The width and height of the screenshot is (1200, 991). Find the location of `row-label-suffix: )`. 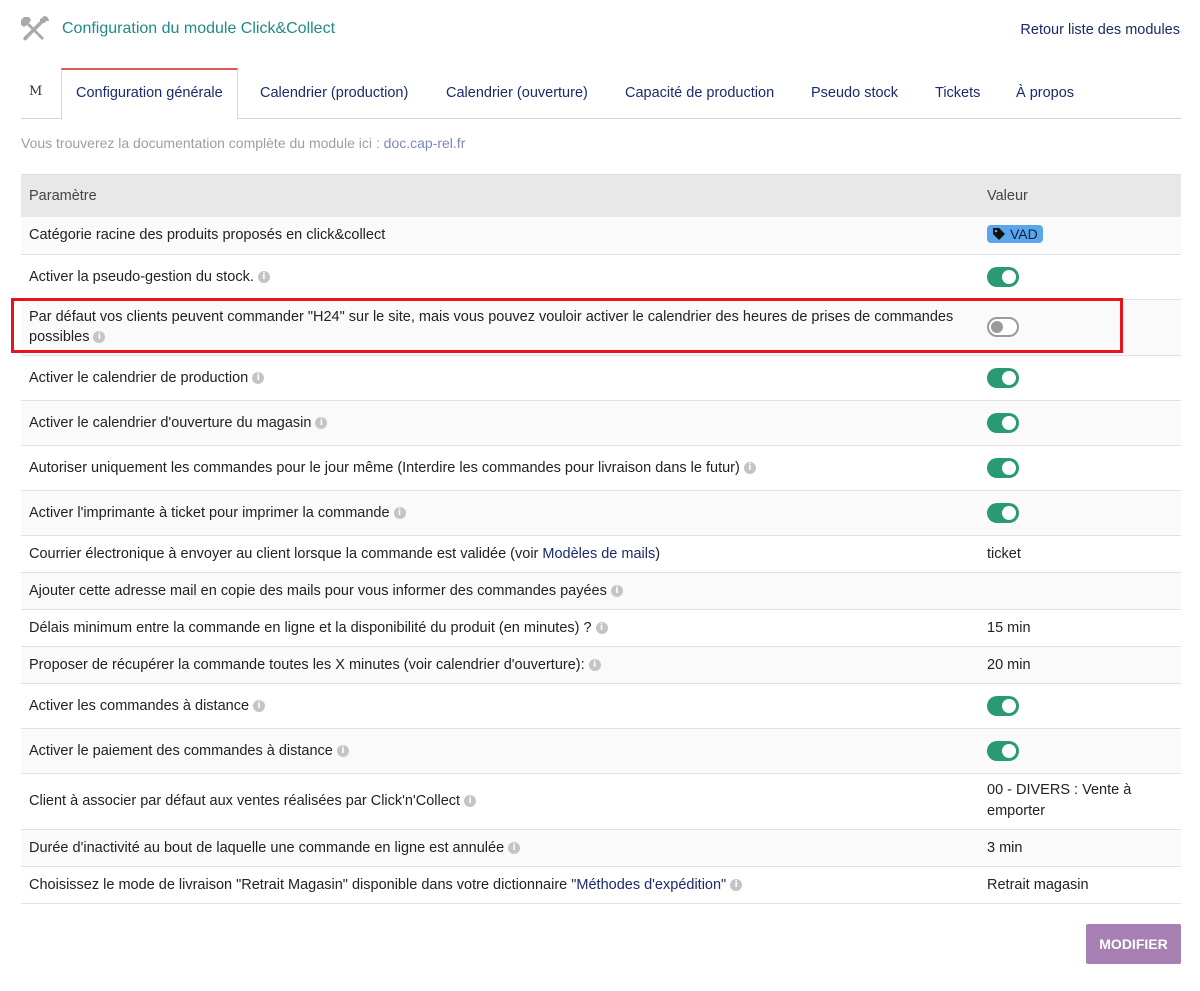

row-label-suffix: ) is located at coordinates (658, 553).